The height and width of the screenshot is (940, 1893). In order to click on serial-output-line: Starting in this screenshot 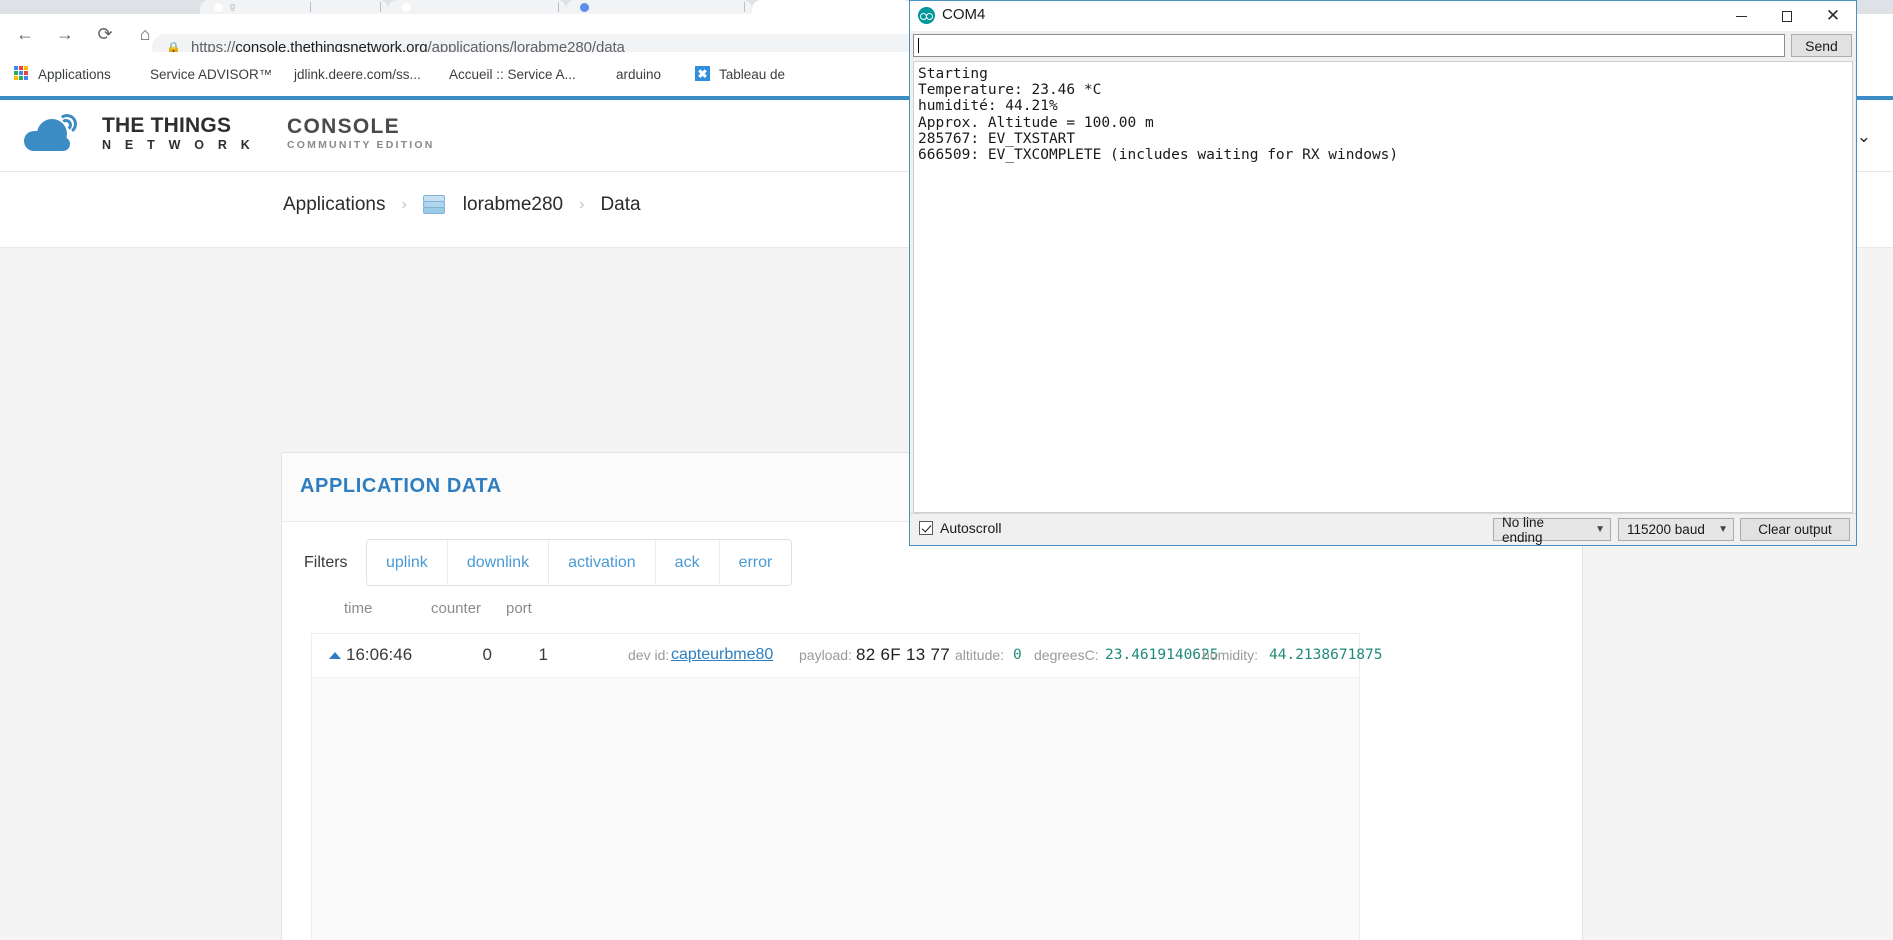, I will do `click(953, 74)`.